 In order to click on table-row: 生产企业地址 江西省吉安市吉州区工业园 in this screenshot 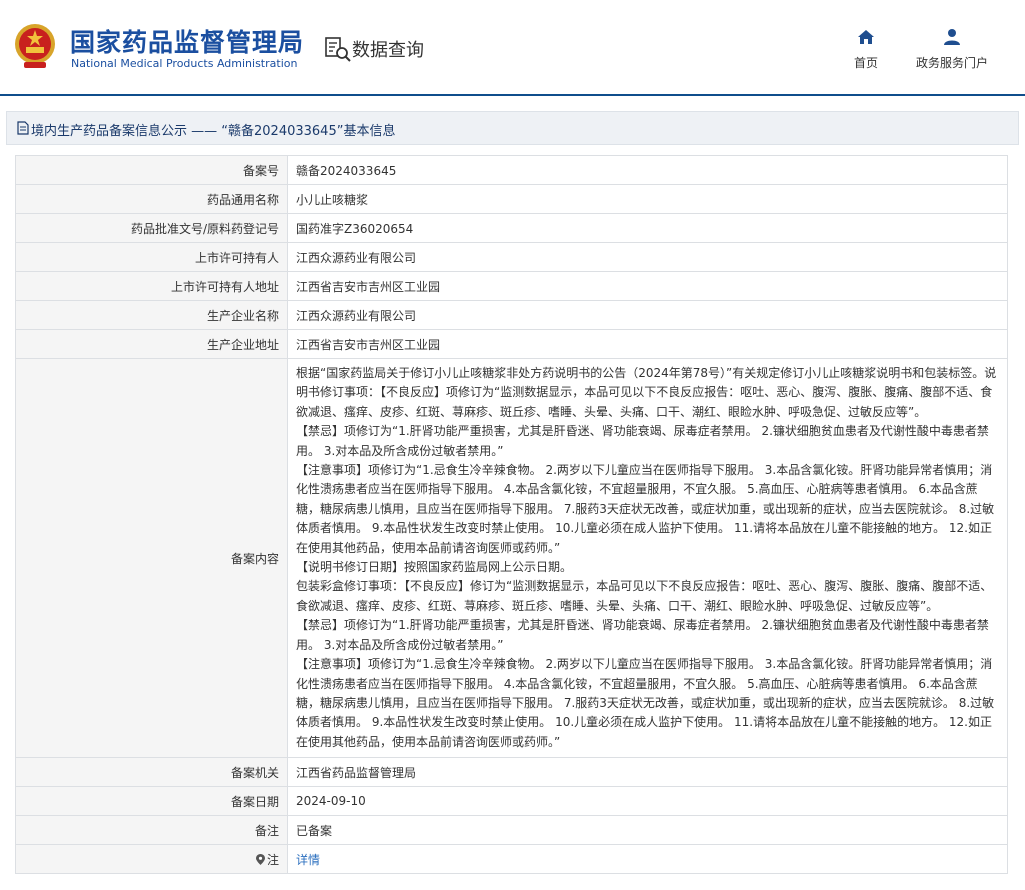, I will do `click(511, 344)`.